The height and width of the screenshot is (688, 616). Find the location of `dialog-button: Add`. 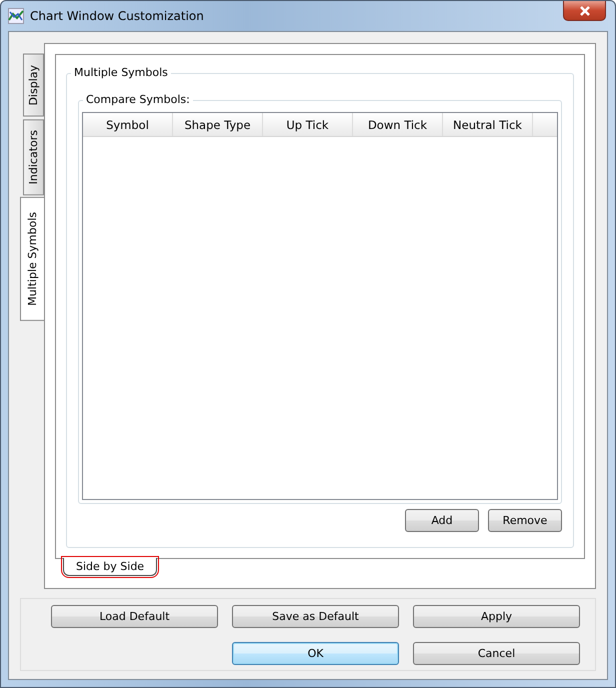

dialog-button: Add is located at coordinates (442, 520).